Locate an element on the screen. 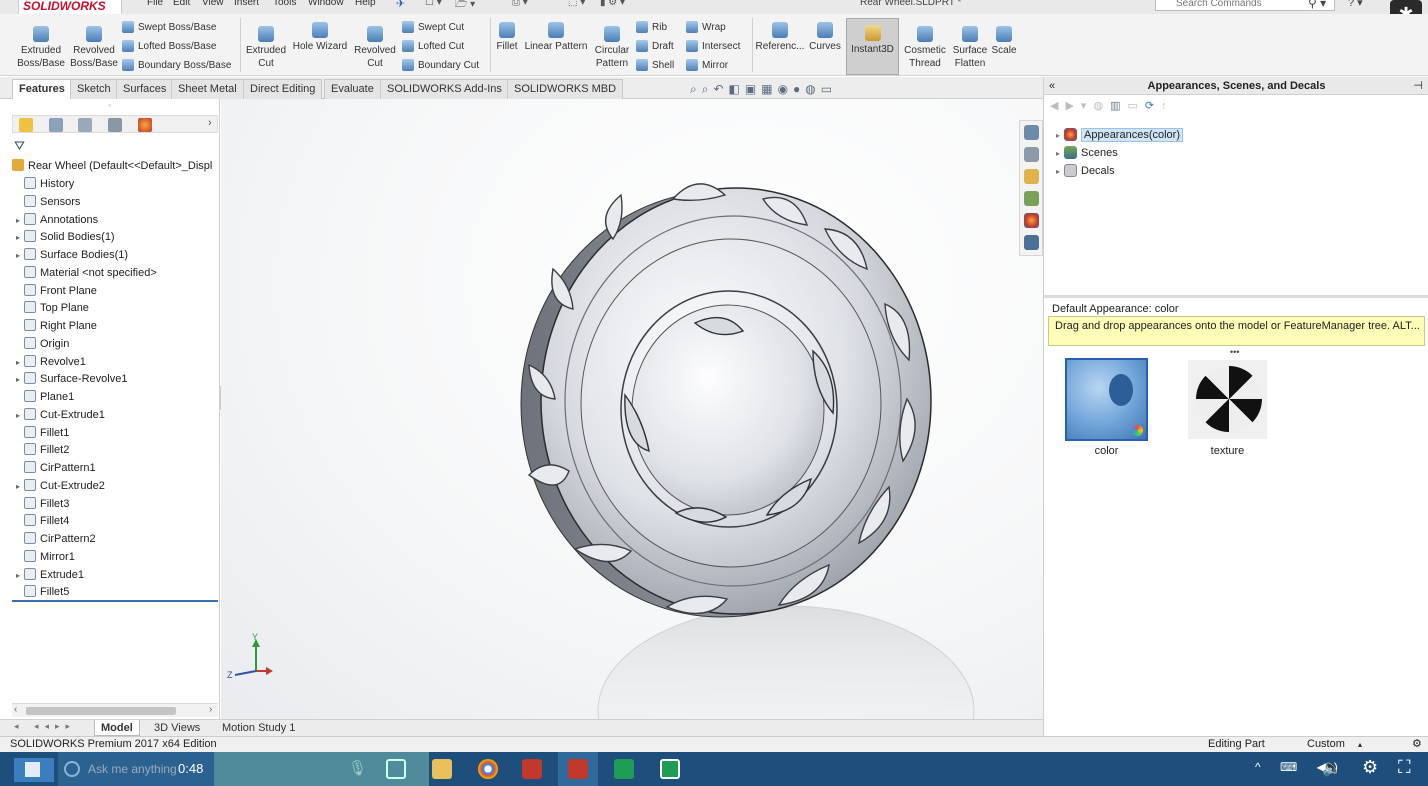  tree-decals: ▸ Decals is located at coordinates (1083, 171).